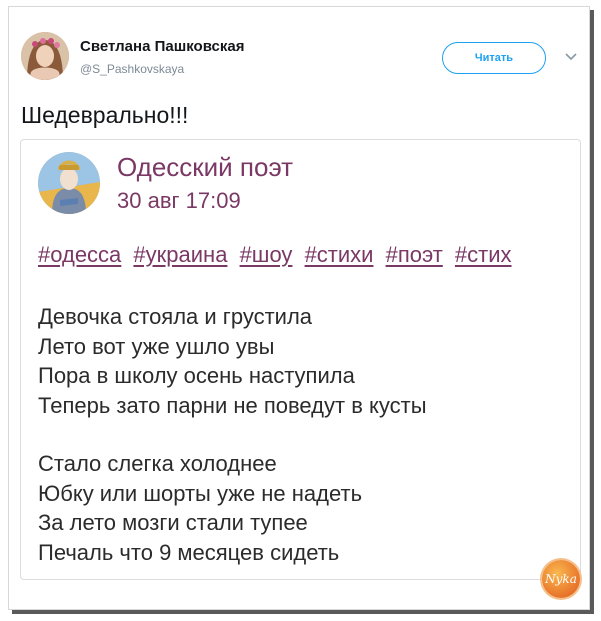  What do you see at coordinates (266, 254) in the screenshot?
I see `hashtag-link: #шоу` at bounding box center [266, 254].